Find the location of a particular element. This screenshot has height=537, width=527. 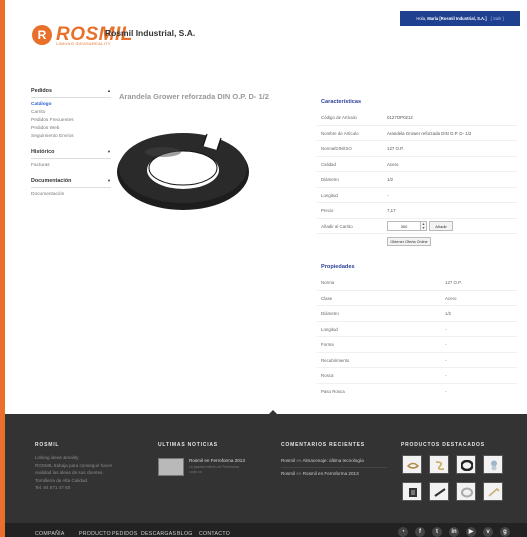

add-to-cart-label: Añadir al Carrito is located at coordinates (337, 226).